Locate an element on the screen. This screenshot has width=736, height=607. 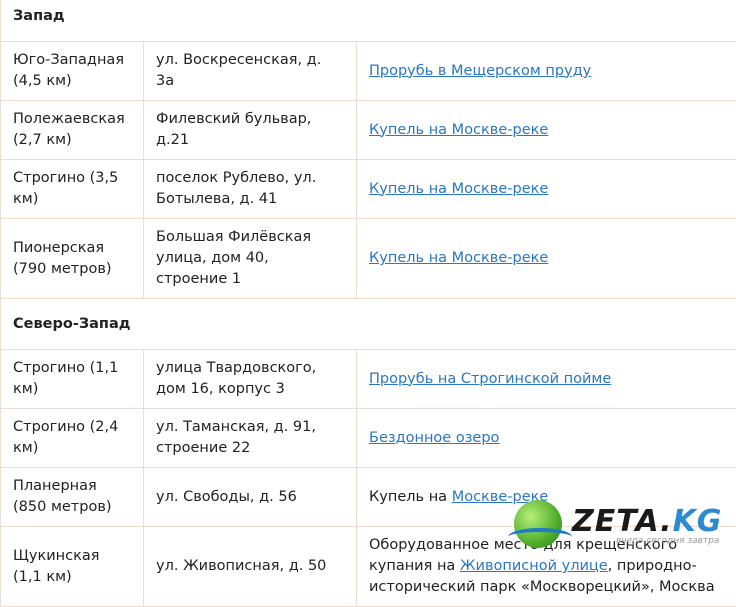
address-cell: поселок Рублево, ул. Ботылева, д. 41 is located at coordinates (250, 189).